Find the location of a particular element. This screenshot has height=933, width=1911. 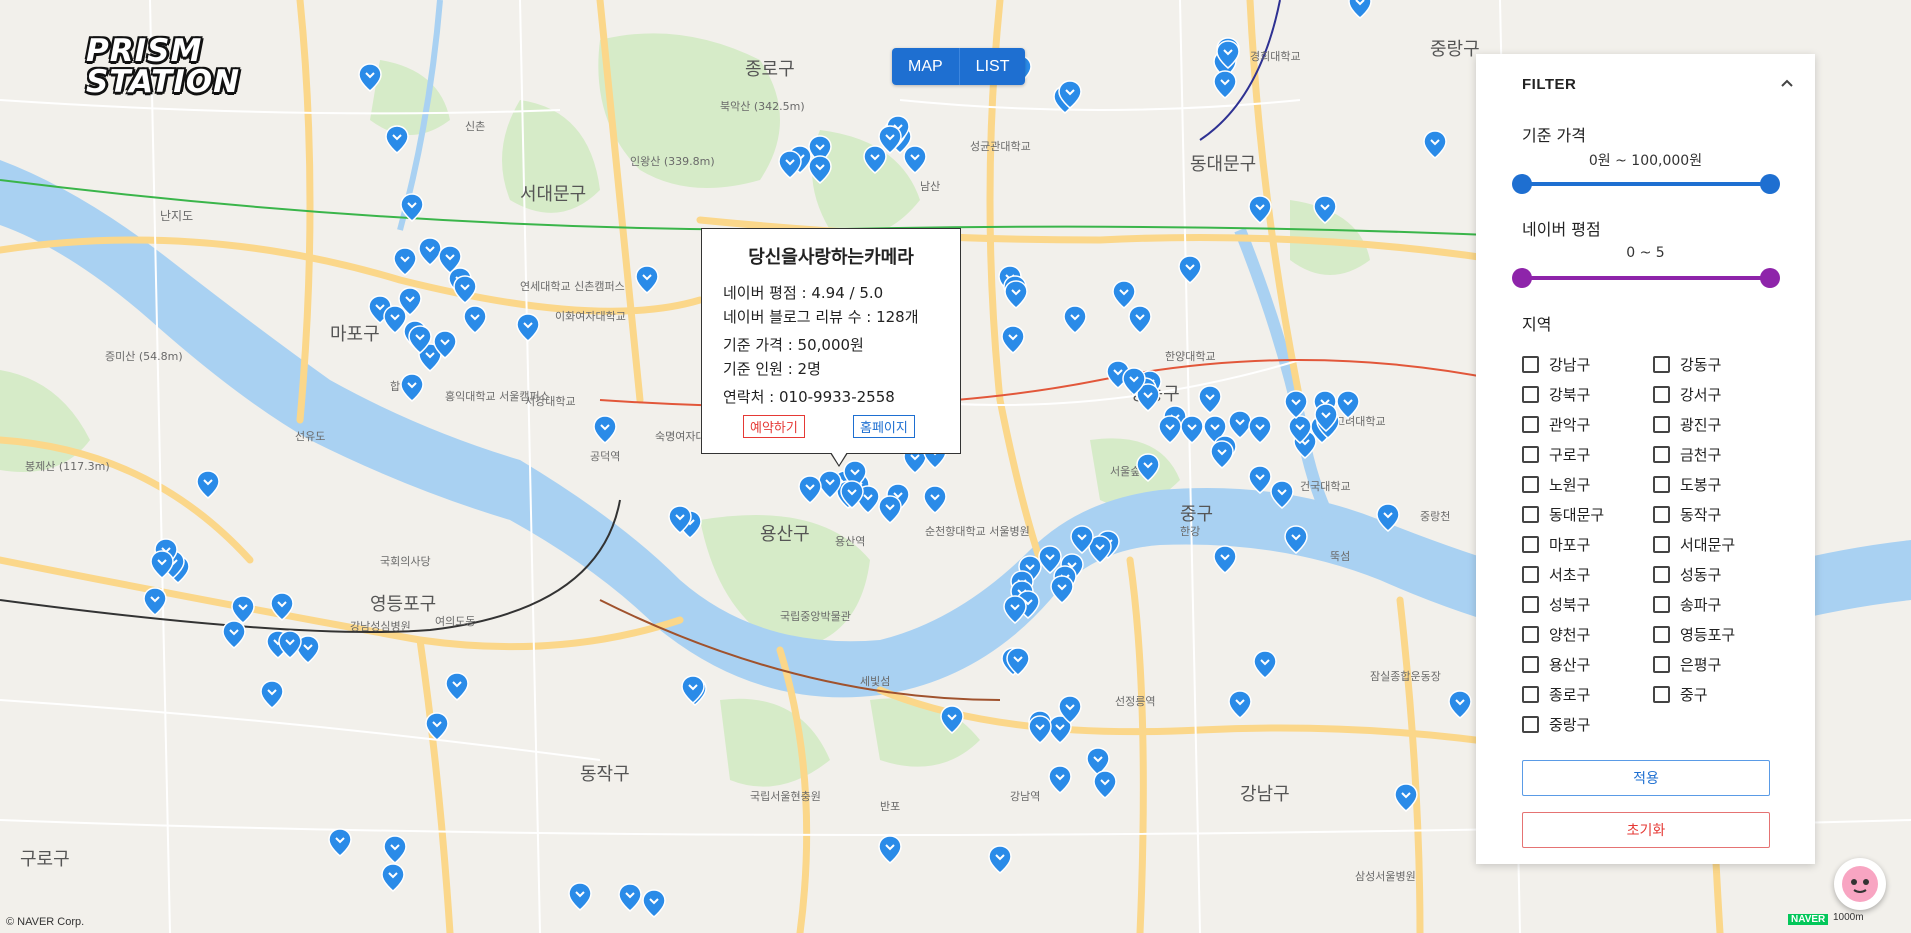

region-checkbox: 중구 is located at coordinates (1680, 694).